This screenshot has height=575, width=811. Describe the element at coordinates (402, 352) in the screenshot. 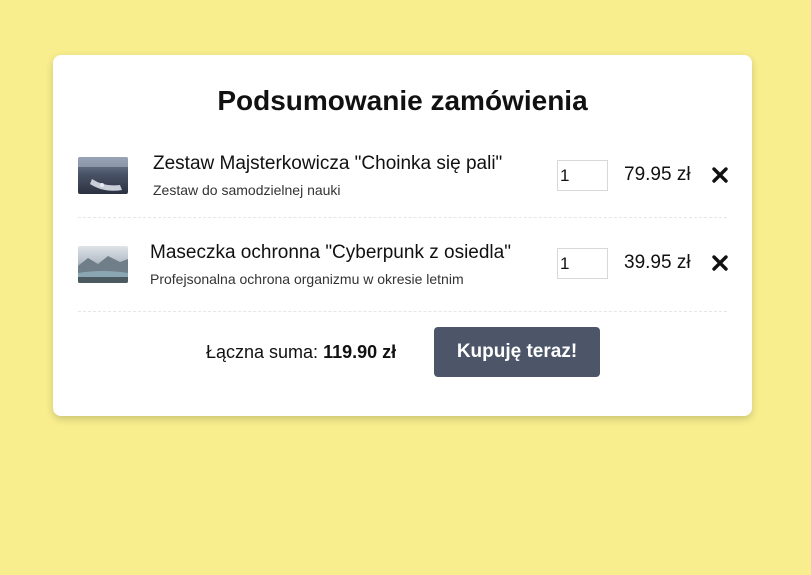

I see `order-footer: Łączna suma: 119.90 zł Kupuję teraz!` at that location.